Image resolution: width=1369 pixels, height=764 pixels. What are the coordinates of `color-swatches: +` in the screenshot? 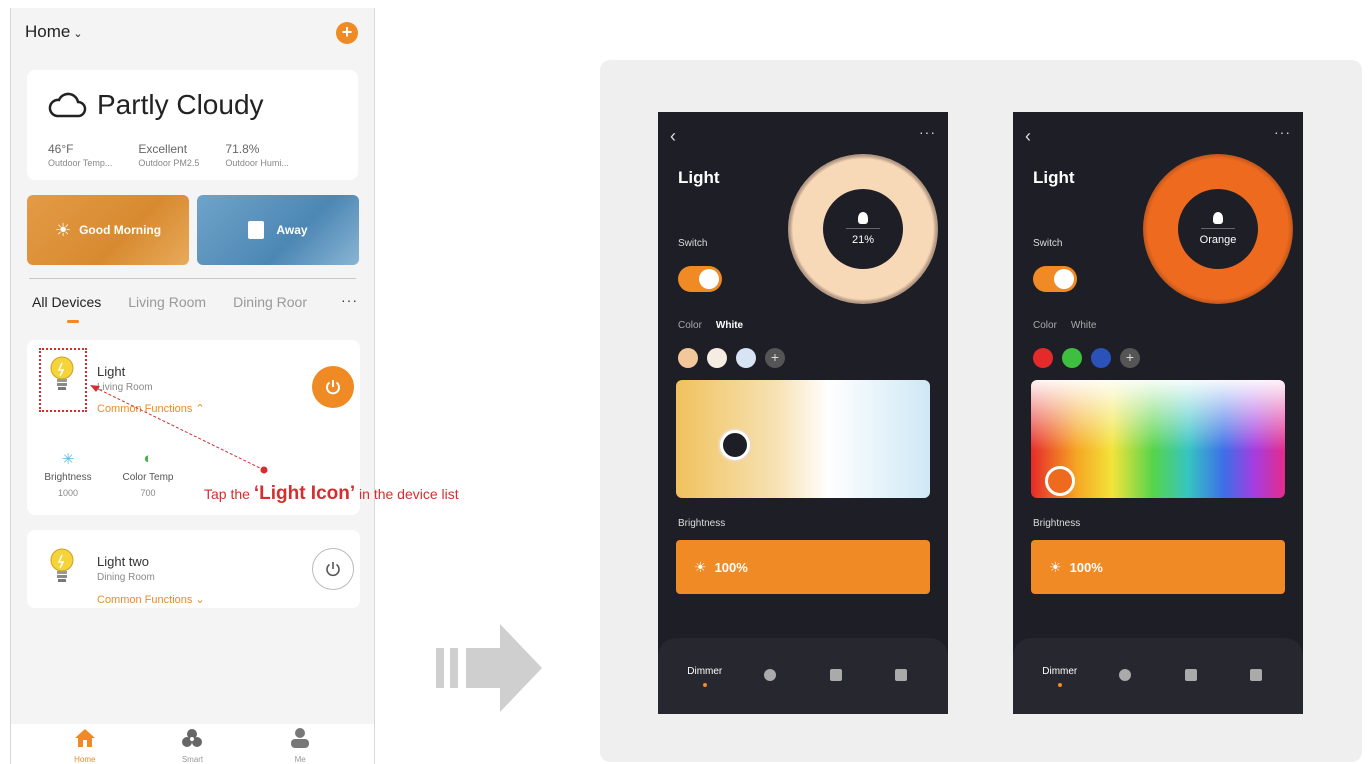 It's located at (736, 358).